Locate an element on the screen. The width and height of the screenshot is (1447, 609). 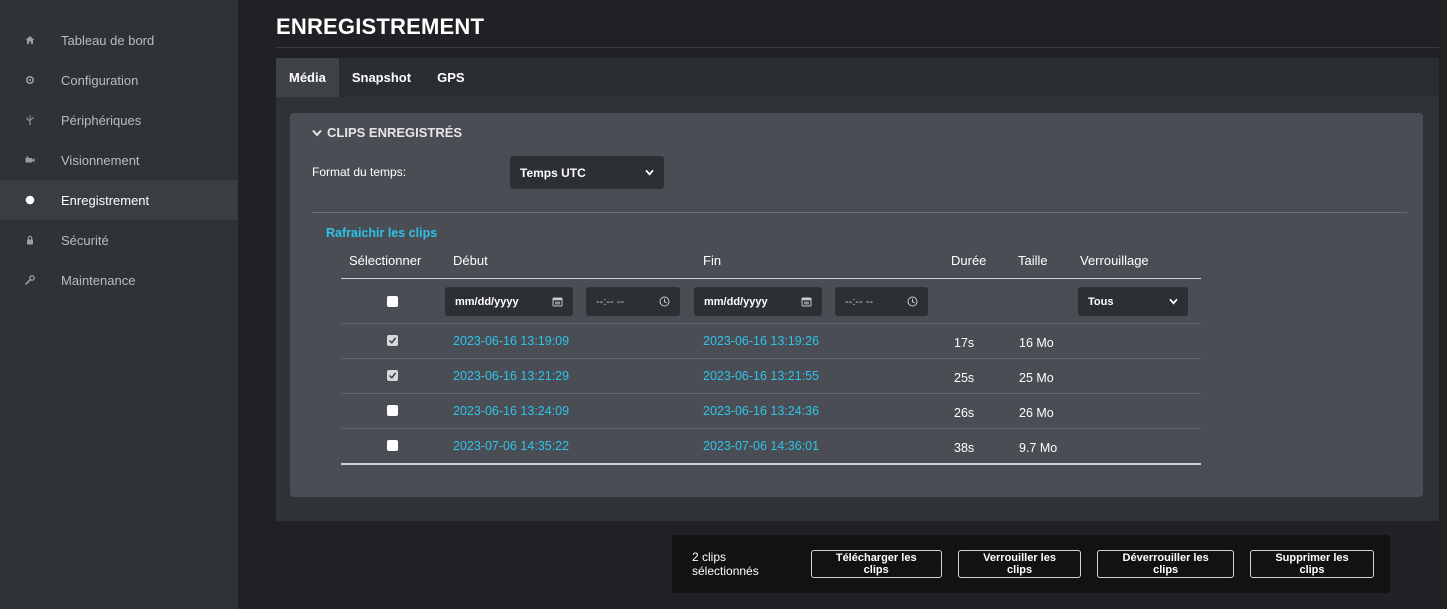
time-format-label: Format du temps: is located at coordinates (359, 172).